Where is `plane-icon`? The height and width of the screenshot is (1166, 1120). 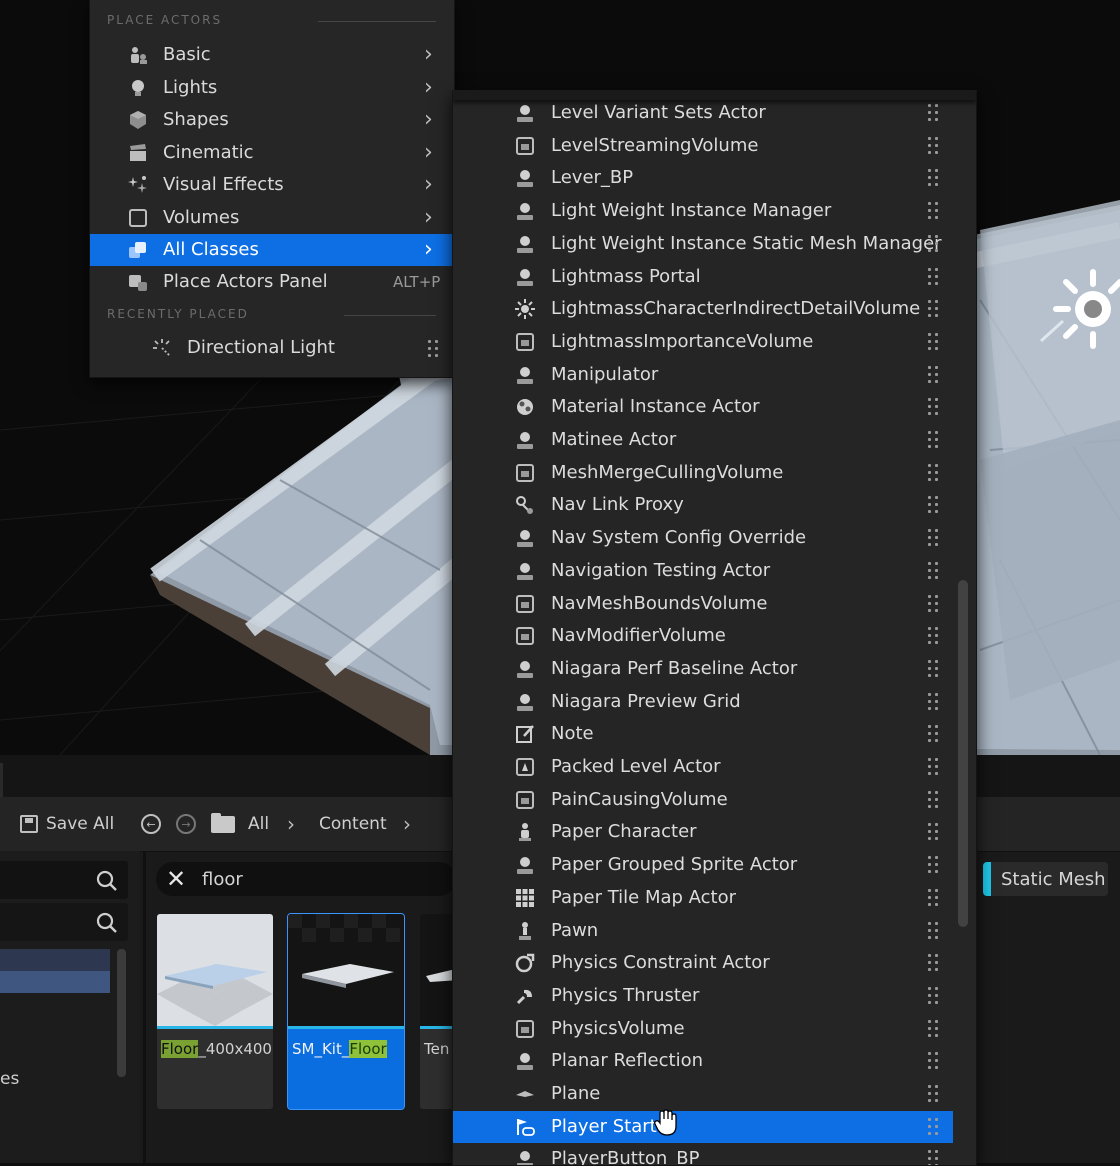
plane-icon is located at coordinates (525, 1094).